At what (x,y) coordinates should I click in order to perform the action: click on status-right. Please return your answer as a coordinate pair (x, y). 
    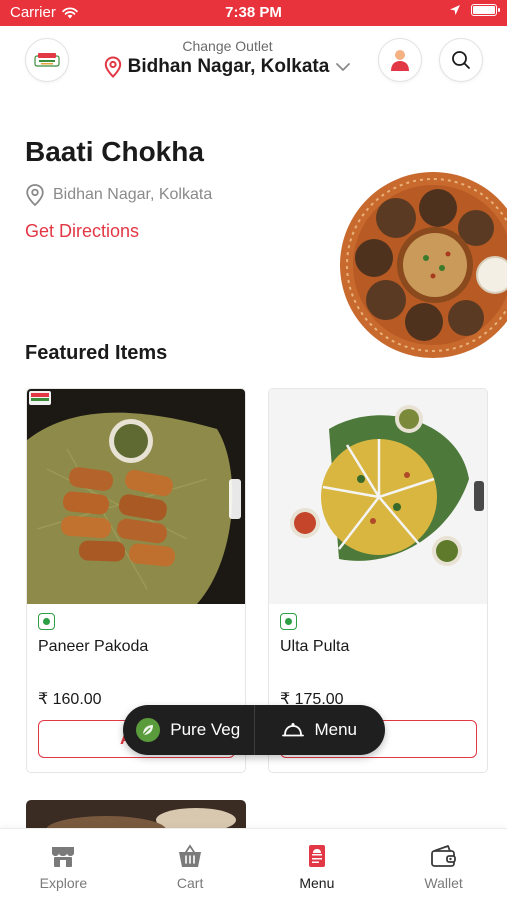
    Looking at the image, I should click on (474, 10).